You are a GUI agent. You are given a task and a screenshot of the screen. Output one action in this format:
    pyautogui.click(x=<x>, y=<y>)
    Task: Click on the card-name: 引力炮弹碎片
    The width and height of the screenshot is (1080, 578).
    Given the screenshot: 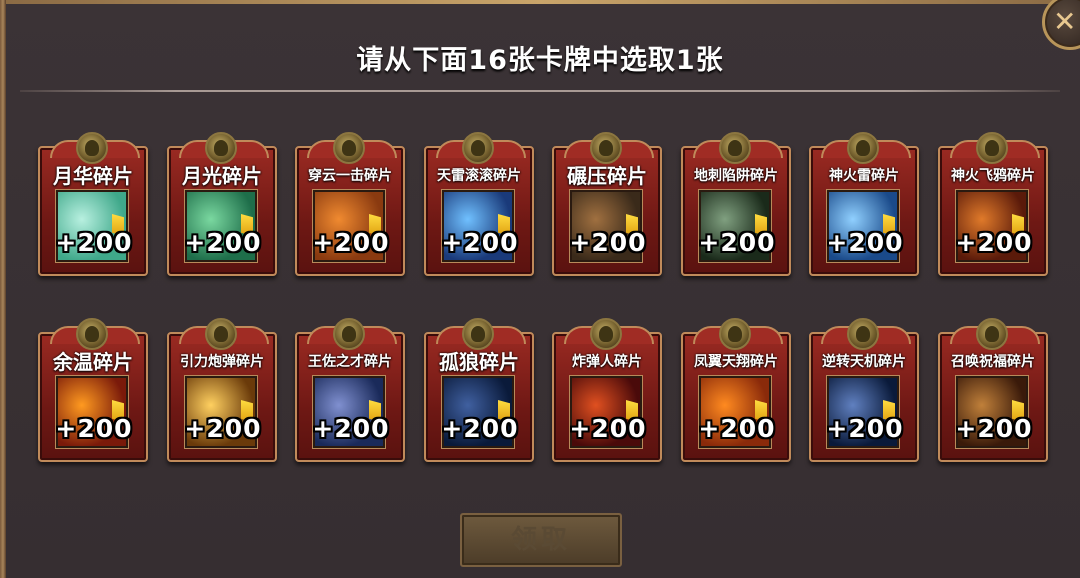 What is the action you would take?
    pyautogui.click(x=222, y=362)
    